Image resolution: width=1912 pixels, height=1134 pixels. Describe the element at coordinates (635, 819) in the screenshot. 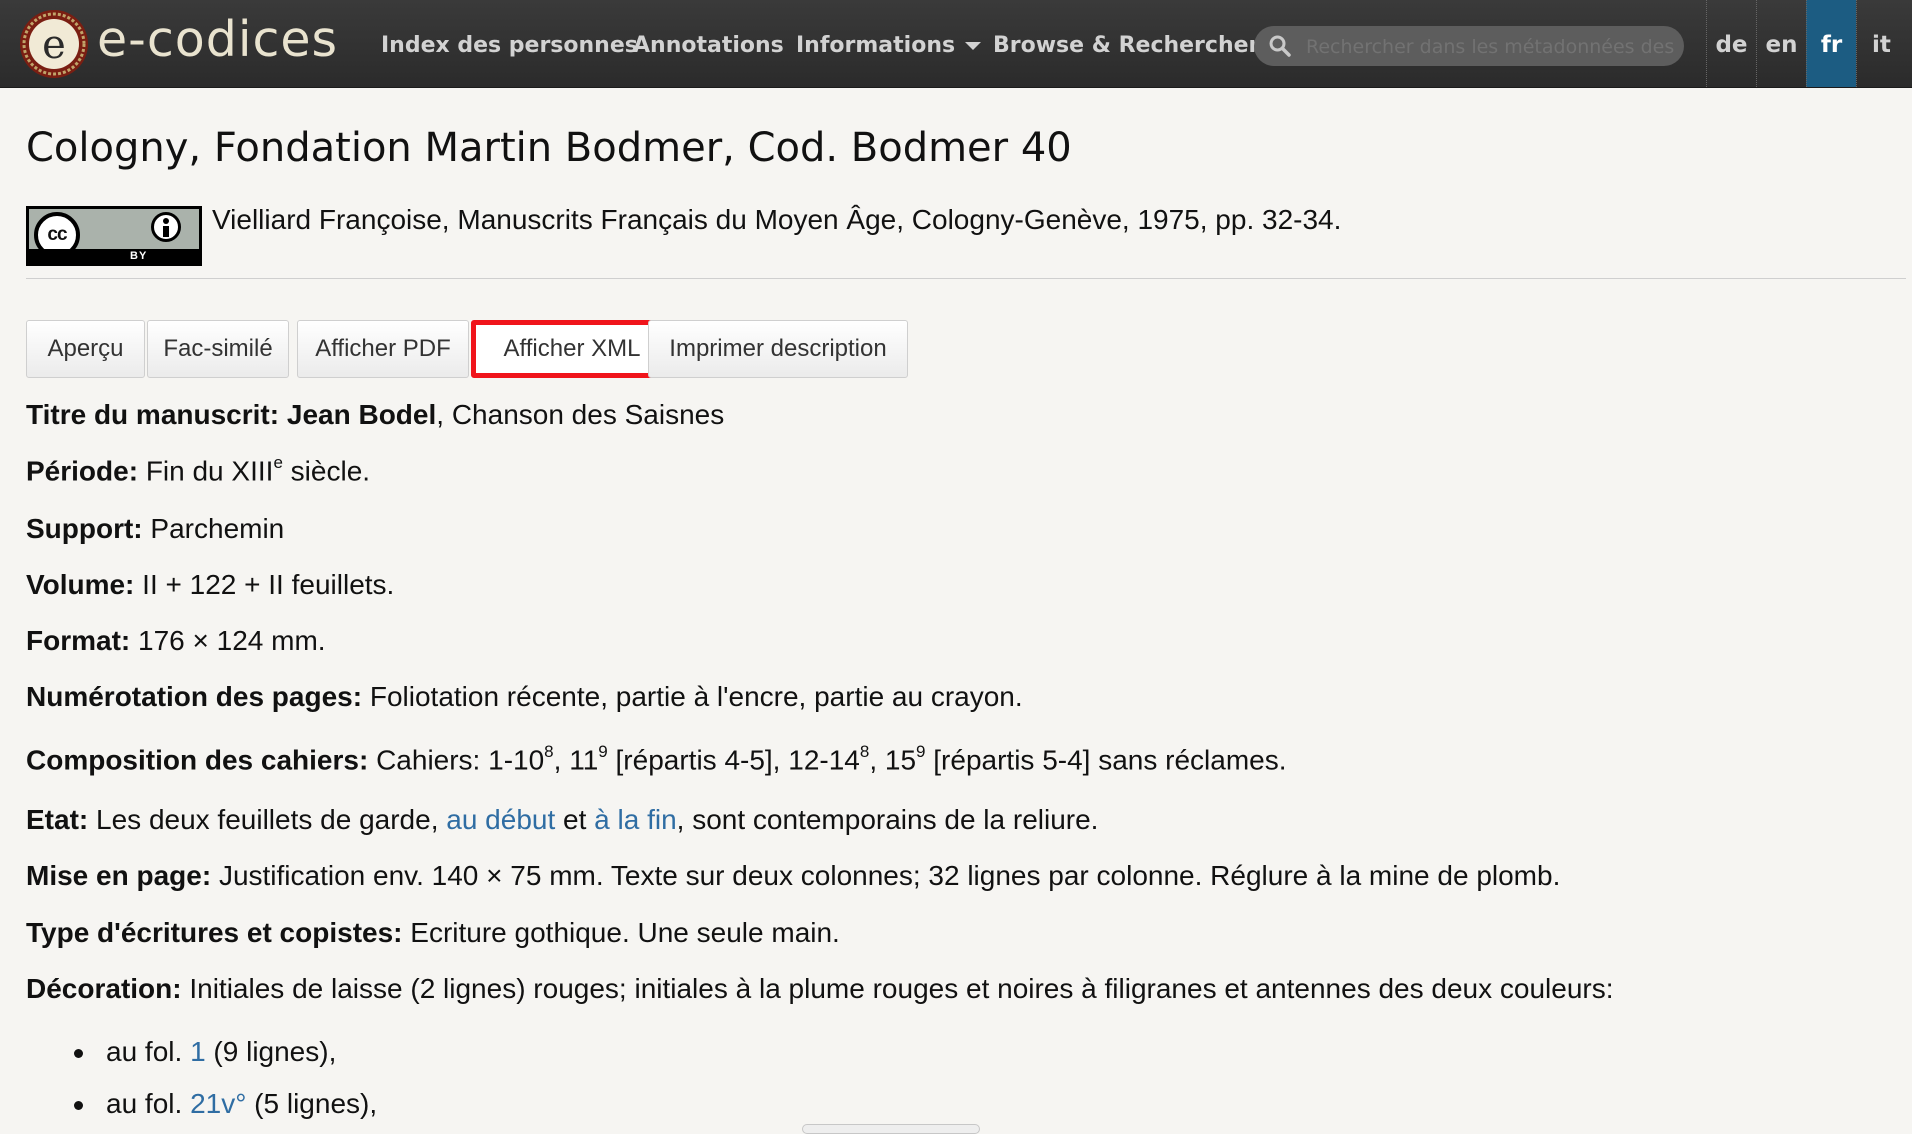

I see `link-a-la-fin: à la fin` at that location.